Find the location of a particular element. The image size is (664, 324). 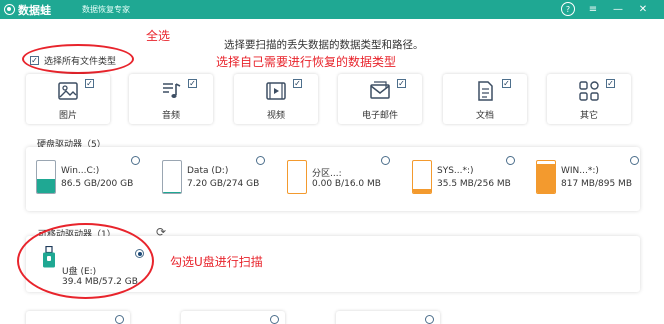

drive-name: SYS...*:) is located at coordinates (455, 171).